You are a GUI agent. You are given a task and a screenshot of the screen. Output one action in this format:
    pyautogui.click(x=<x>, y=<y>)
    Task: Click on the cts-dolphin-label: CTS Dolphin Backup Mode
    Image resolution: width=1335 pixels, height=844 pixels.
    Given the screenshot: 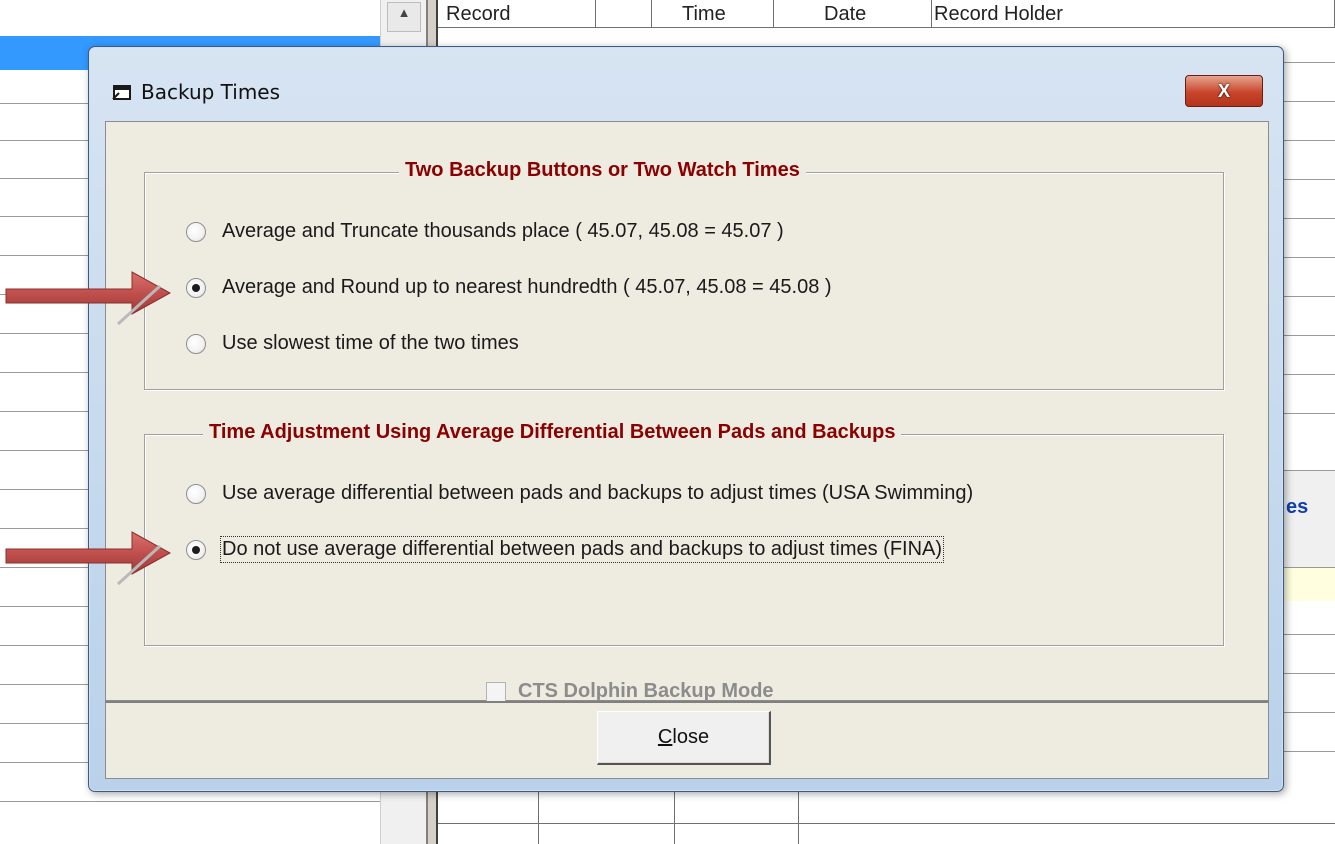 What is the action you would take?
    pyautogui.click(x=646, y=691)
    